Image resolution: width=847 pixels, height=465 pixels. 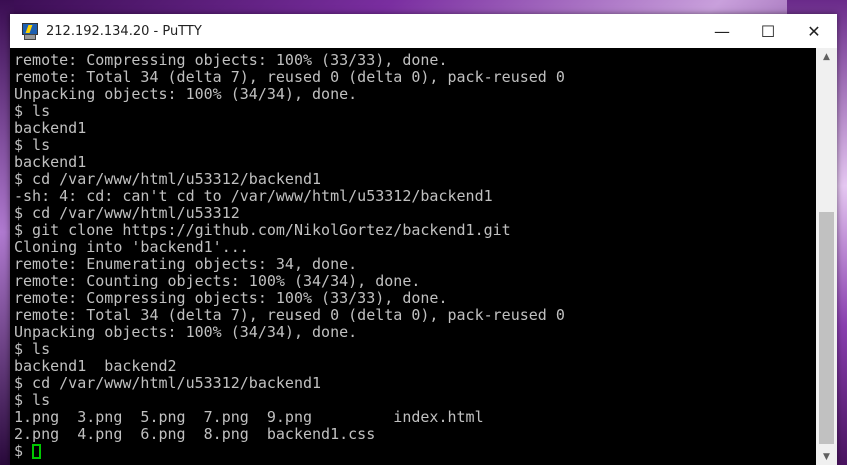 What do you see at coordinates (289, 451) in the screenshot?
I see `terminal-prompt-line: $` at bounding box center [289, 451].